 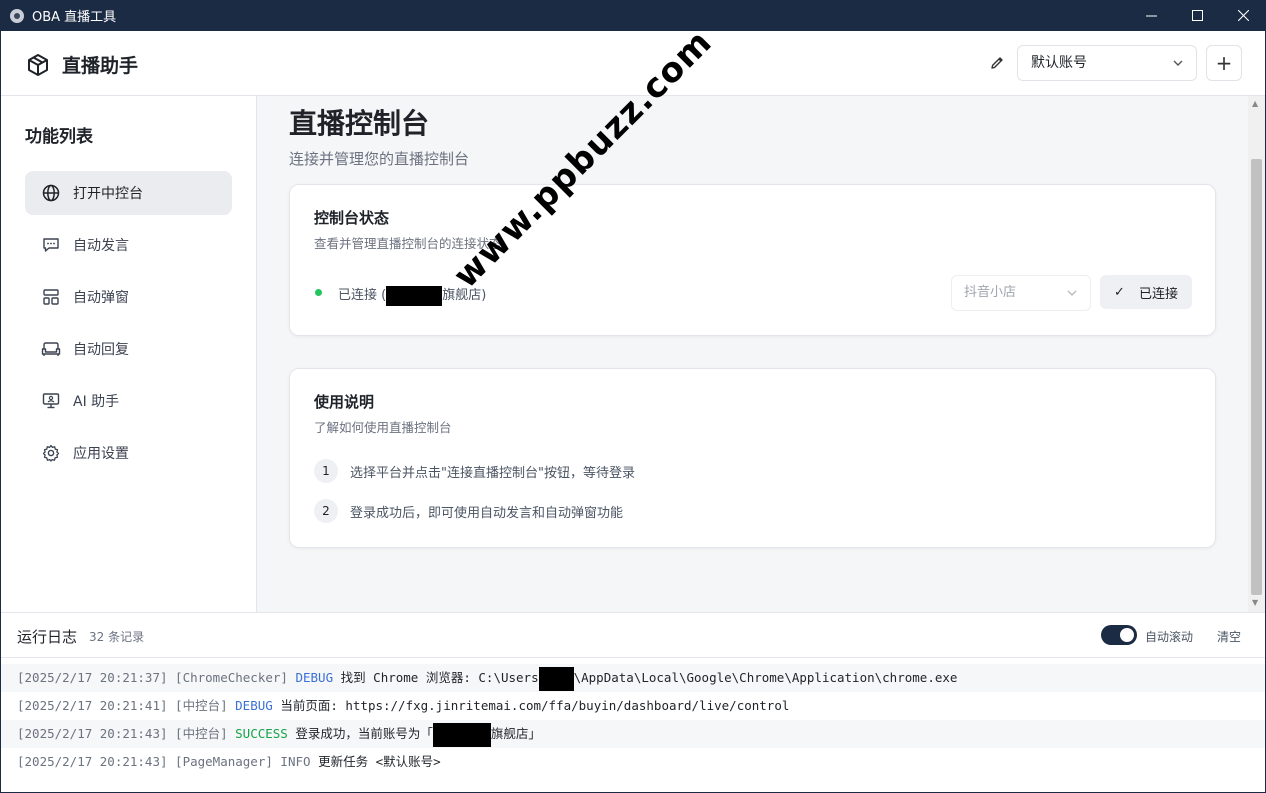 I want to click on step-number: 2, so click(x=326, y=511).